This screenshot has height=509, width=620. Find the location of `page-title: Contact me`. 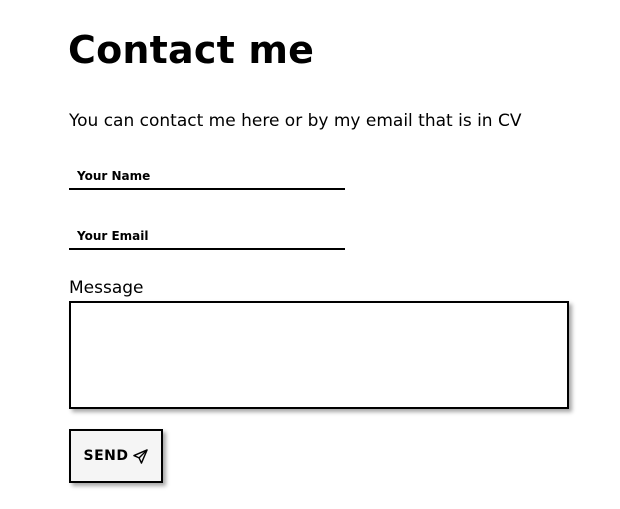

page-title: Contact me is located at coordinates (191, 50).